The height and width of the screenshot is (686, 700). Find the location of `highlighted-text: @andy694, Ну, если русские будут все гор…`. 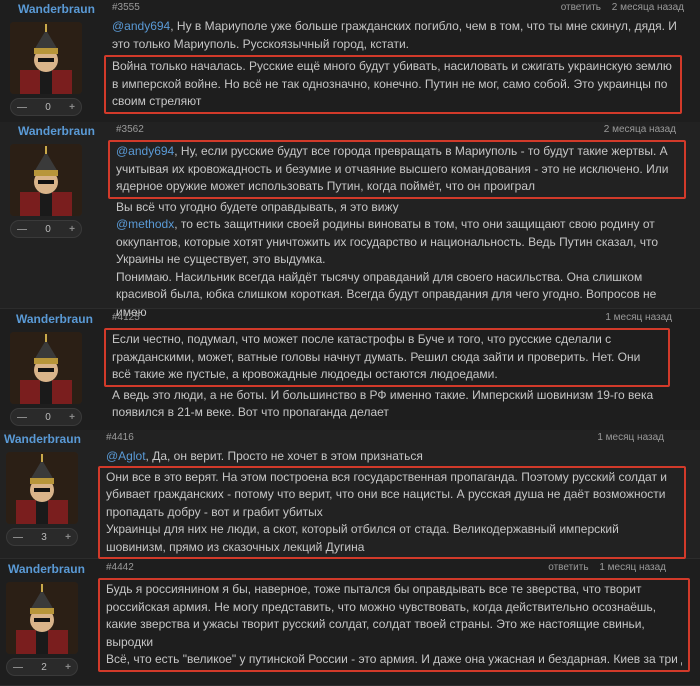

highlighted-text: @andy694, Ну, если русские будут все гор… is located at coordinates (397, 169).